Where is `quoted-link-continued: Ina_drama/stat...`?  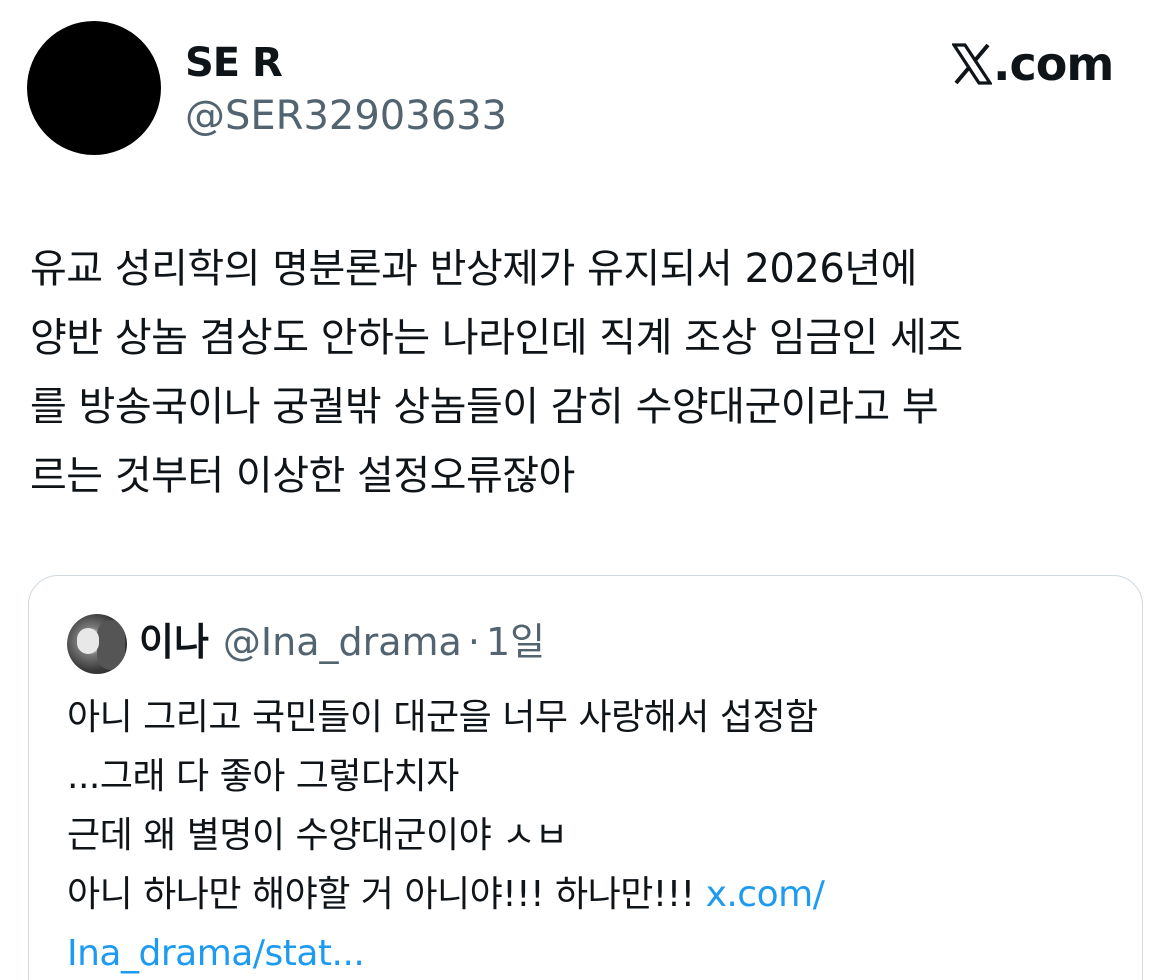 quoted-link-continued: Ina_drama/stat... is located at coordinates (592, 952).